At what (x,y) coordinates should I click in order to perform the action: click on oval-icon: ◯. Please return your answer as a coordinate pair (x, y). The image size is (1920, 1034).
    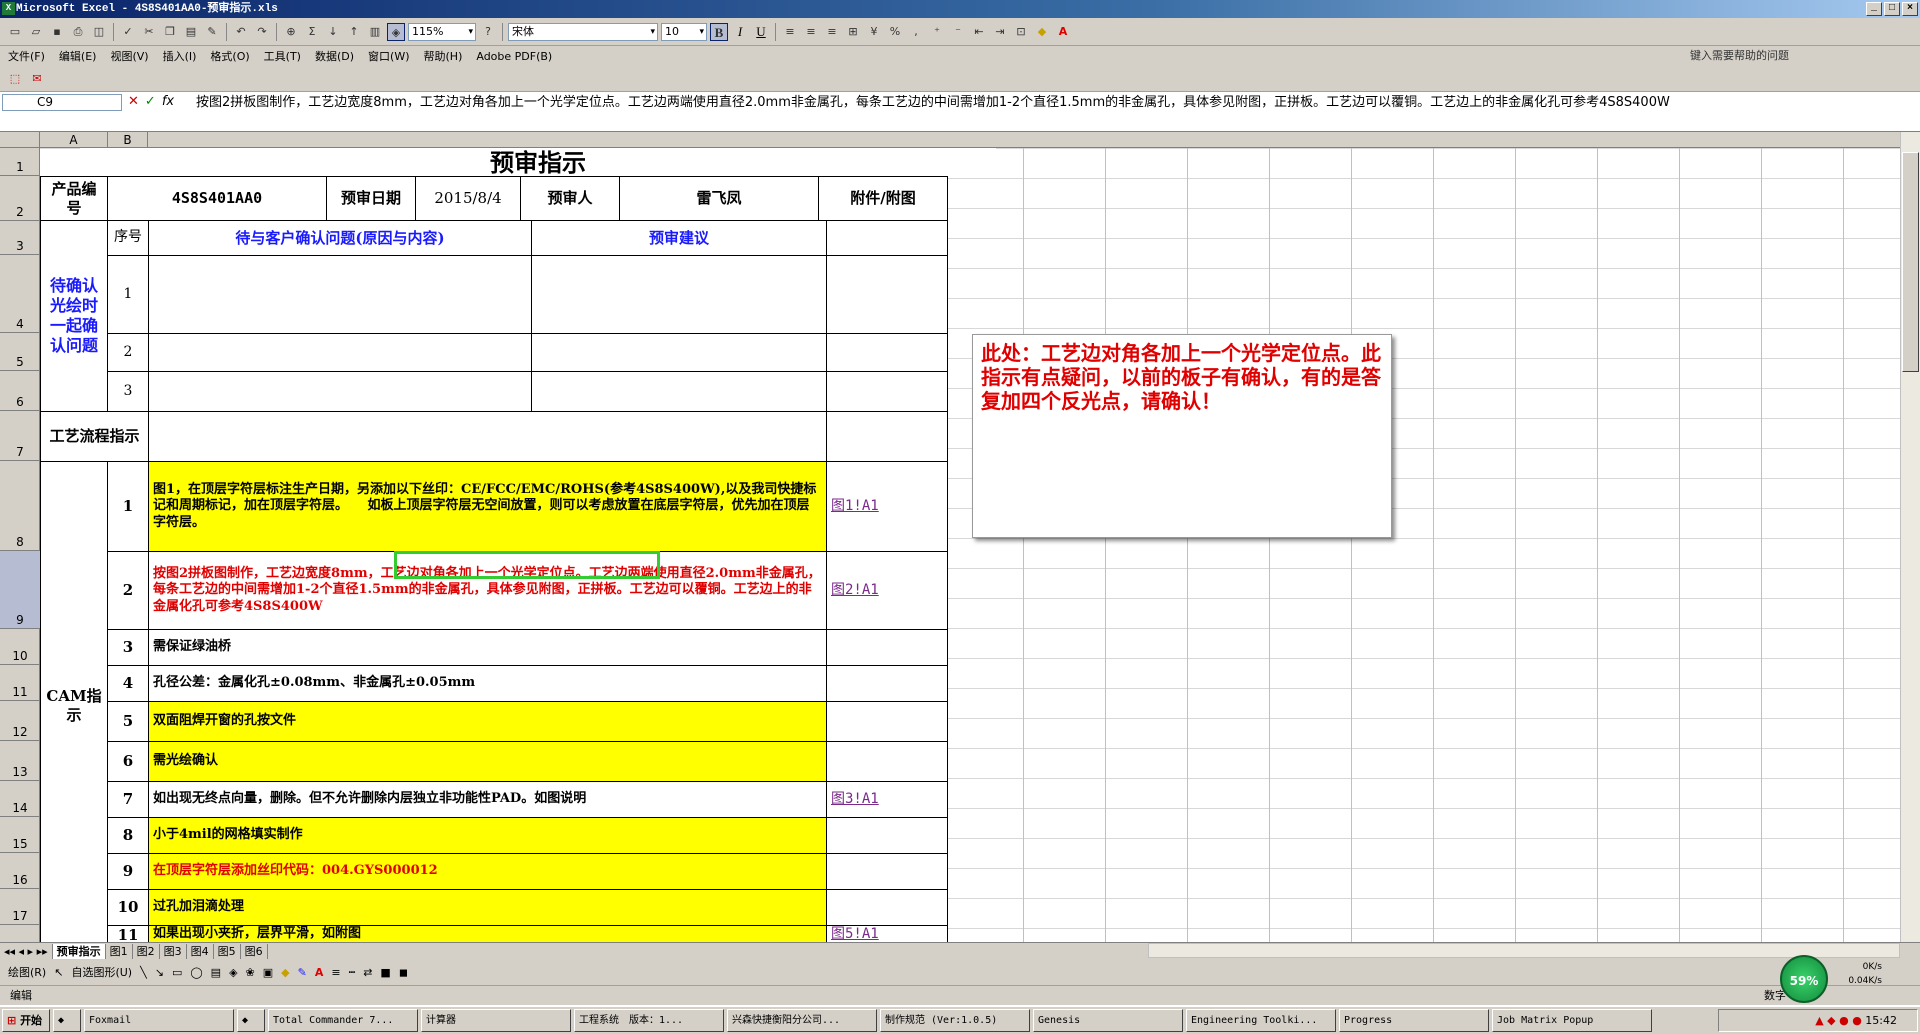
    Looking at the image, I should click on (196, 972).